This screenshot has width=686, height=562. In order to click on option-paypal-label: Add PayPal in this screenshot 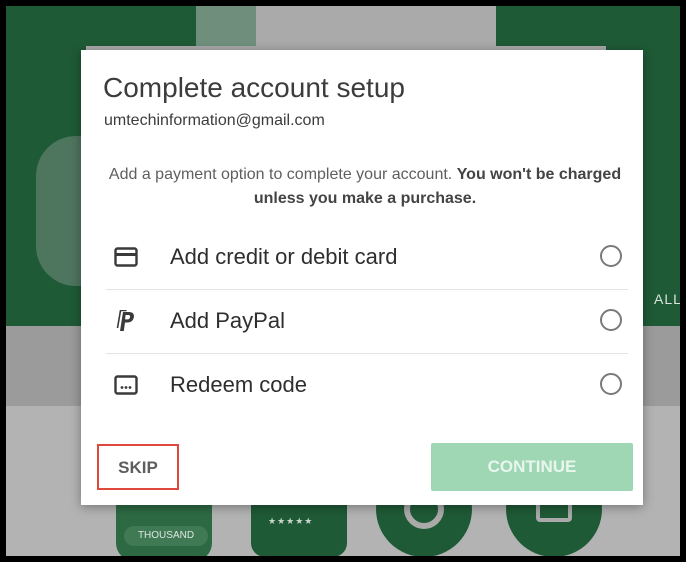, I will do `click(227, 320)`.